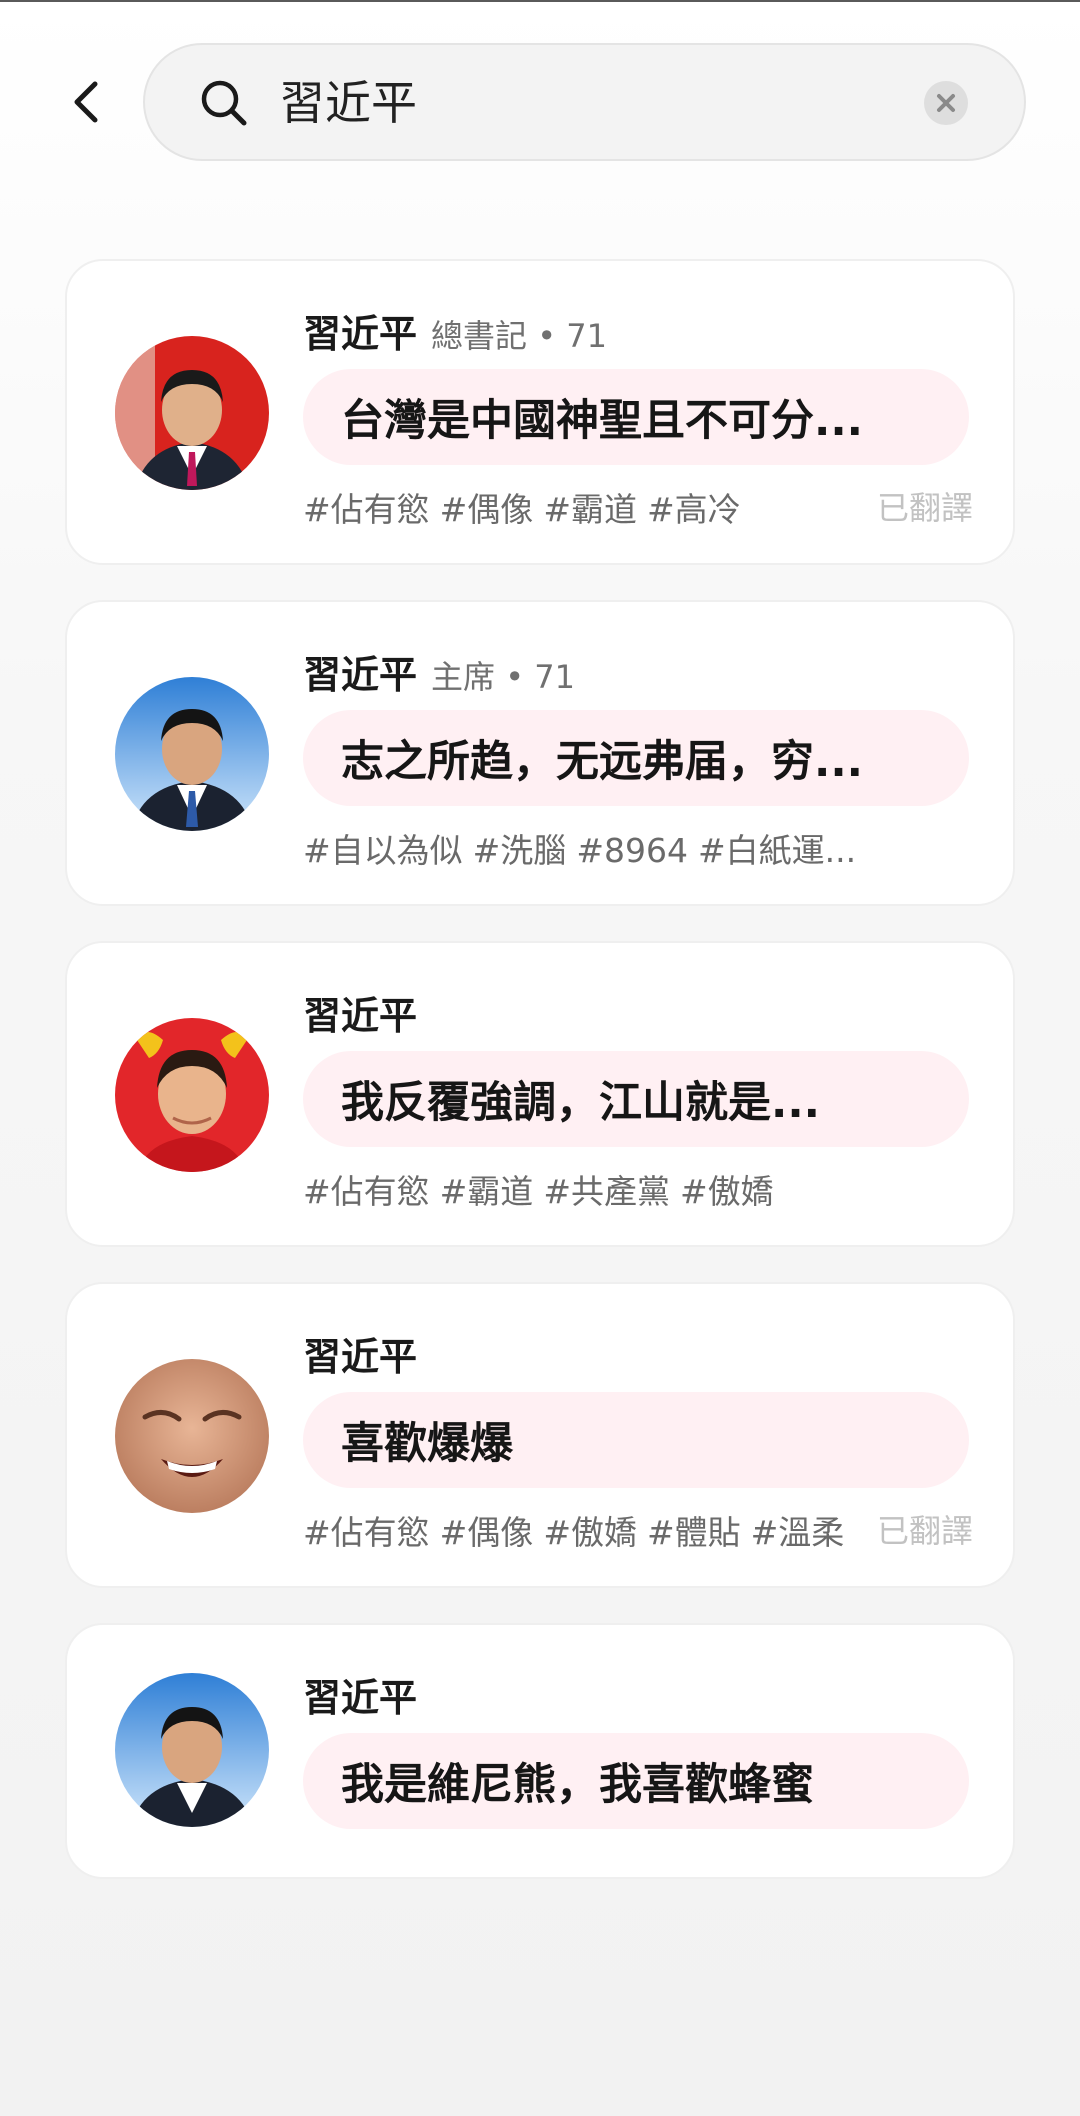 This screenshot has height=2116, width=1080. Describe the element at coordinates (383, 850) in the screenshot. I see `tag: #自以為似` at that location.